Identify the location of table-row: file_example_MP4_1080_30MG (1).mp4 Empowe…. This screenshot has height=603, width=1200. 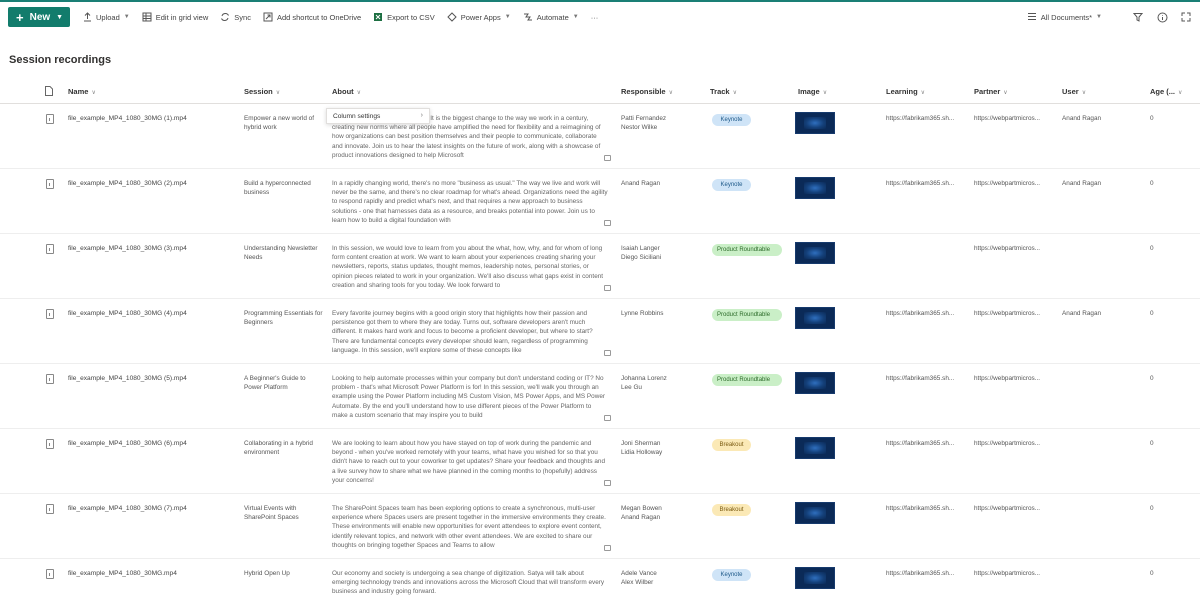
(600, 136).